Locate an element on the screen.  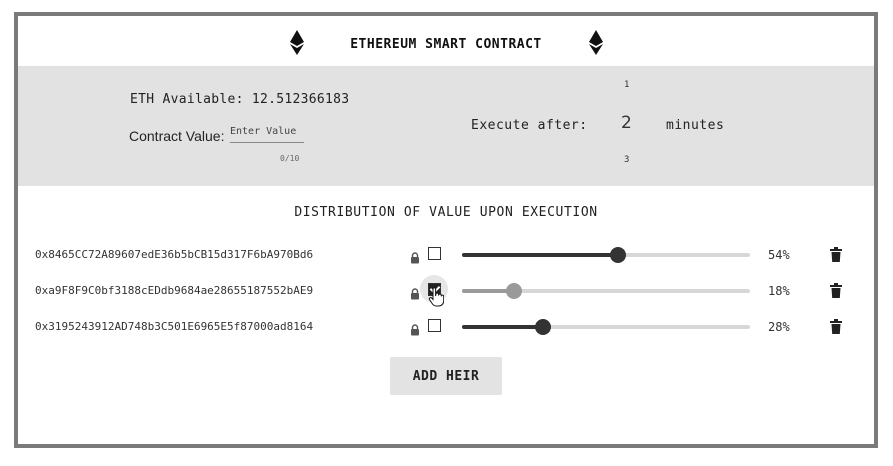
percentage-value: 28% is located at coordinates (779, 327).